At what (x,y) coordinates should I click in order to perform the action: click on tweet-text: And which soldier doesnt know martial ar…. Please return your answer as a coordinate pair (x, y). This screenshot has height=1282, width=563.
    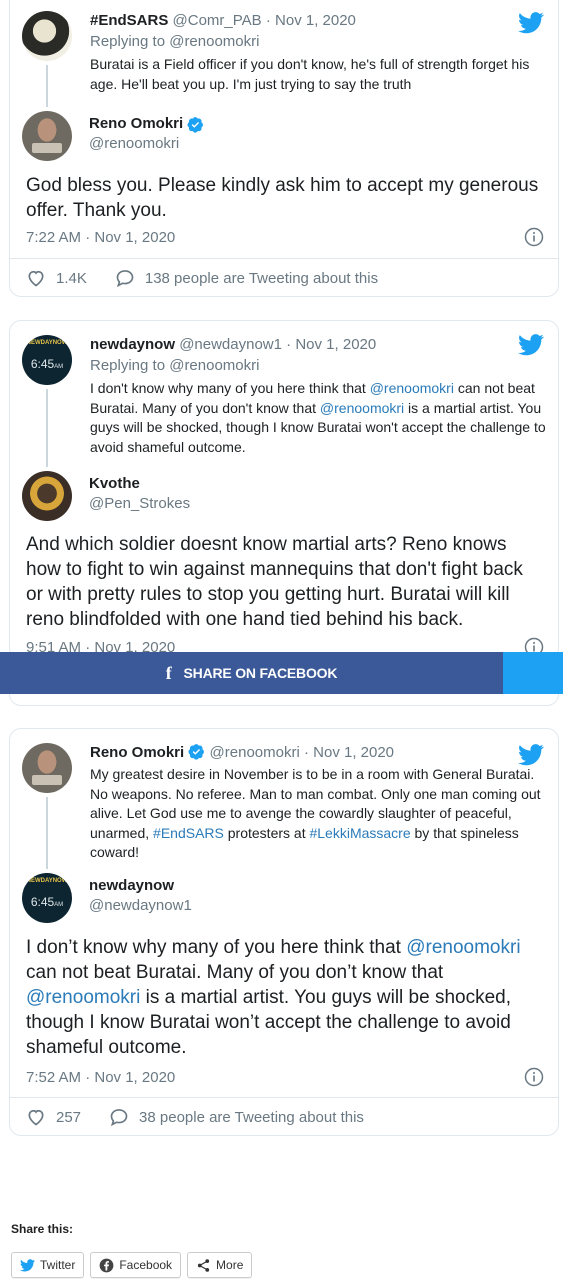
    Looking at the image, I should click on (274, 582).